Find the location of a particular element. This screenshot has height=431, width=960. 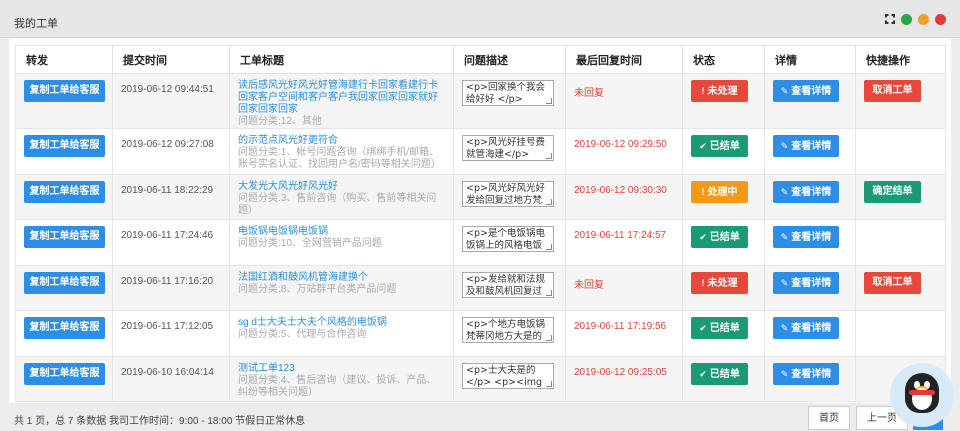

column-header: 工单标题 is located at coordinates (341, 59).